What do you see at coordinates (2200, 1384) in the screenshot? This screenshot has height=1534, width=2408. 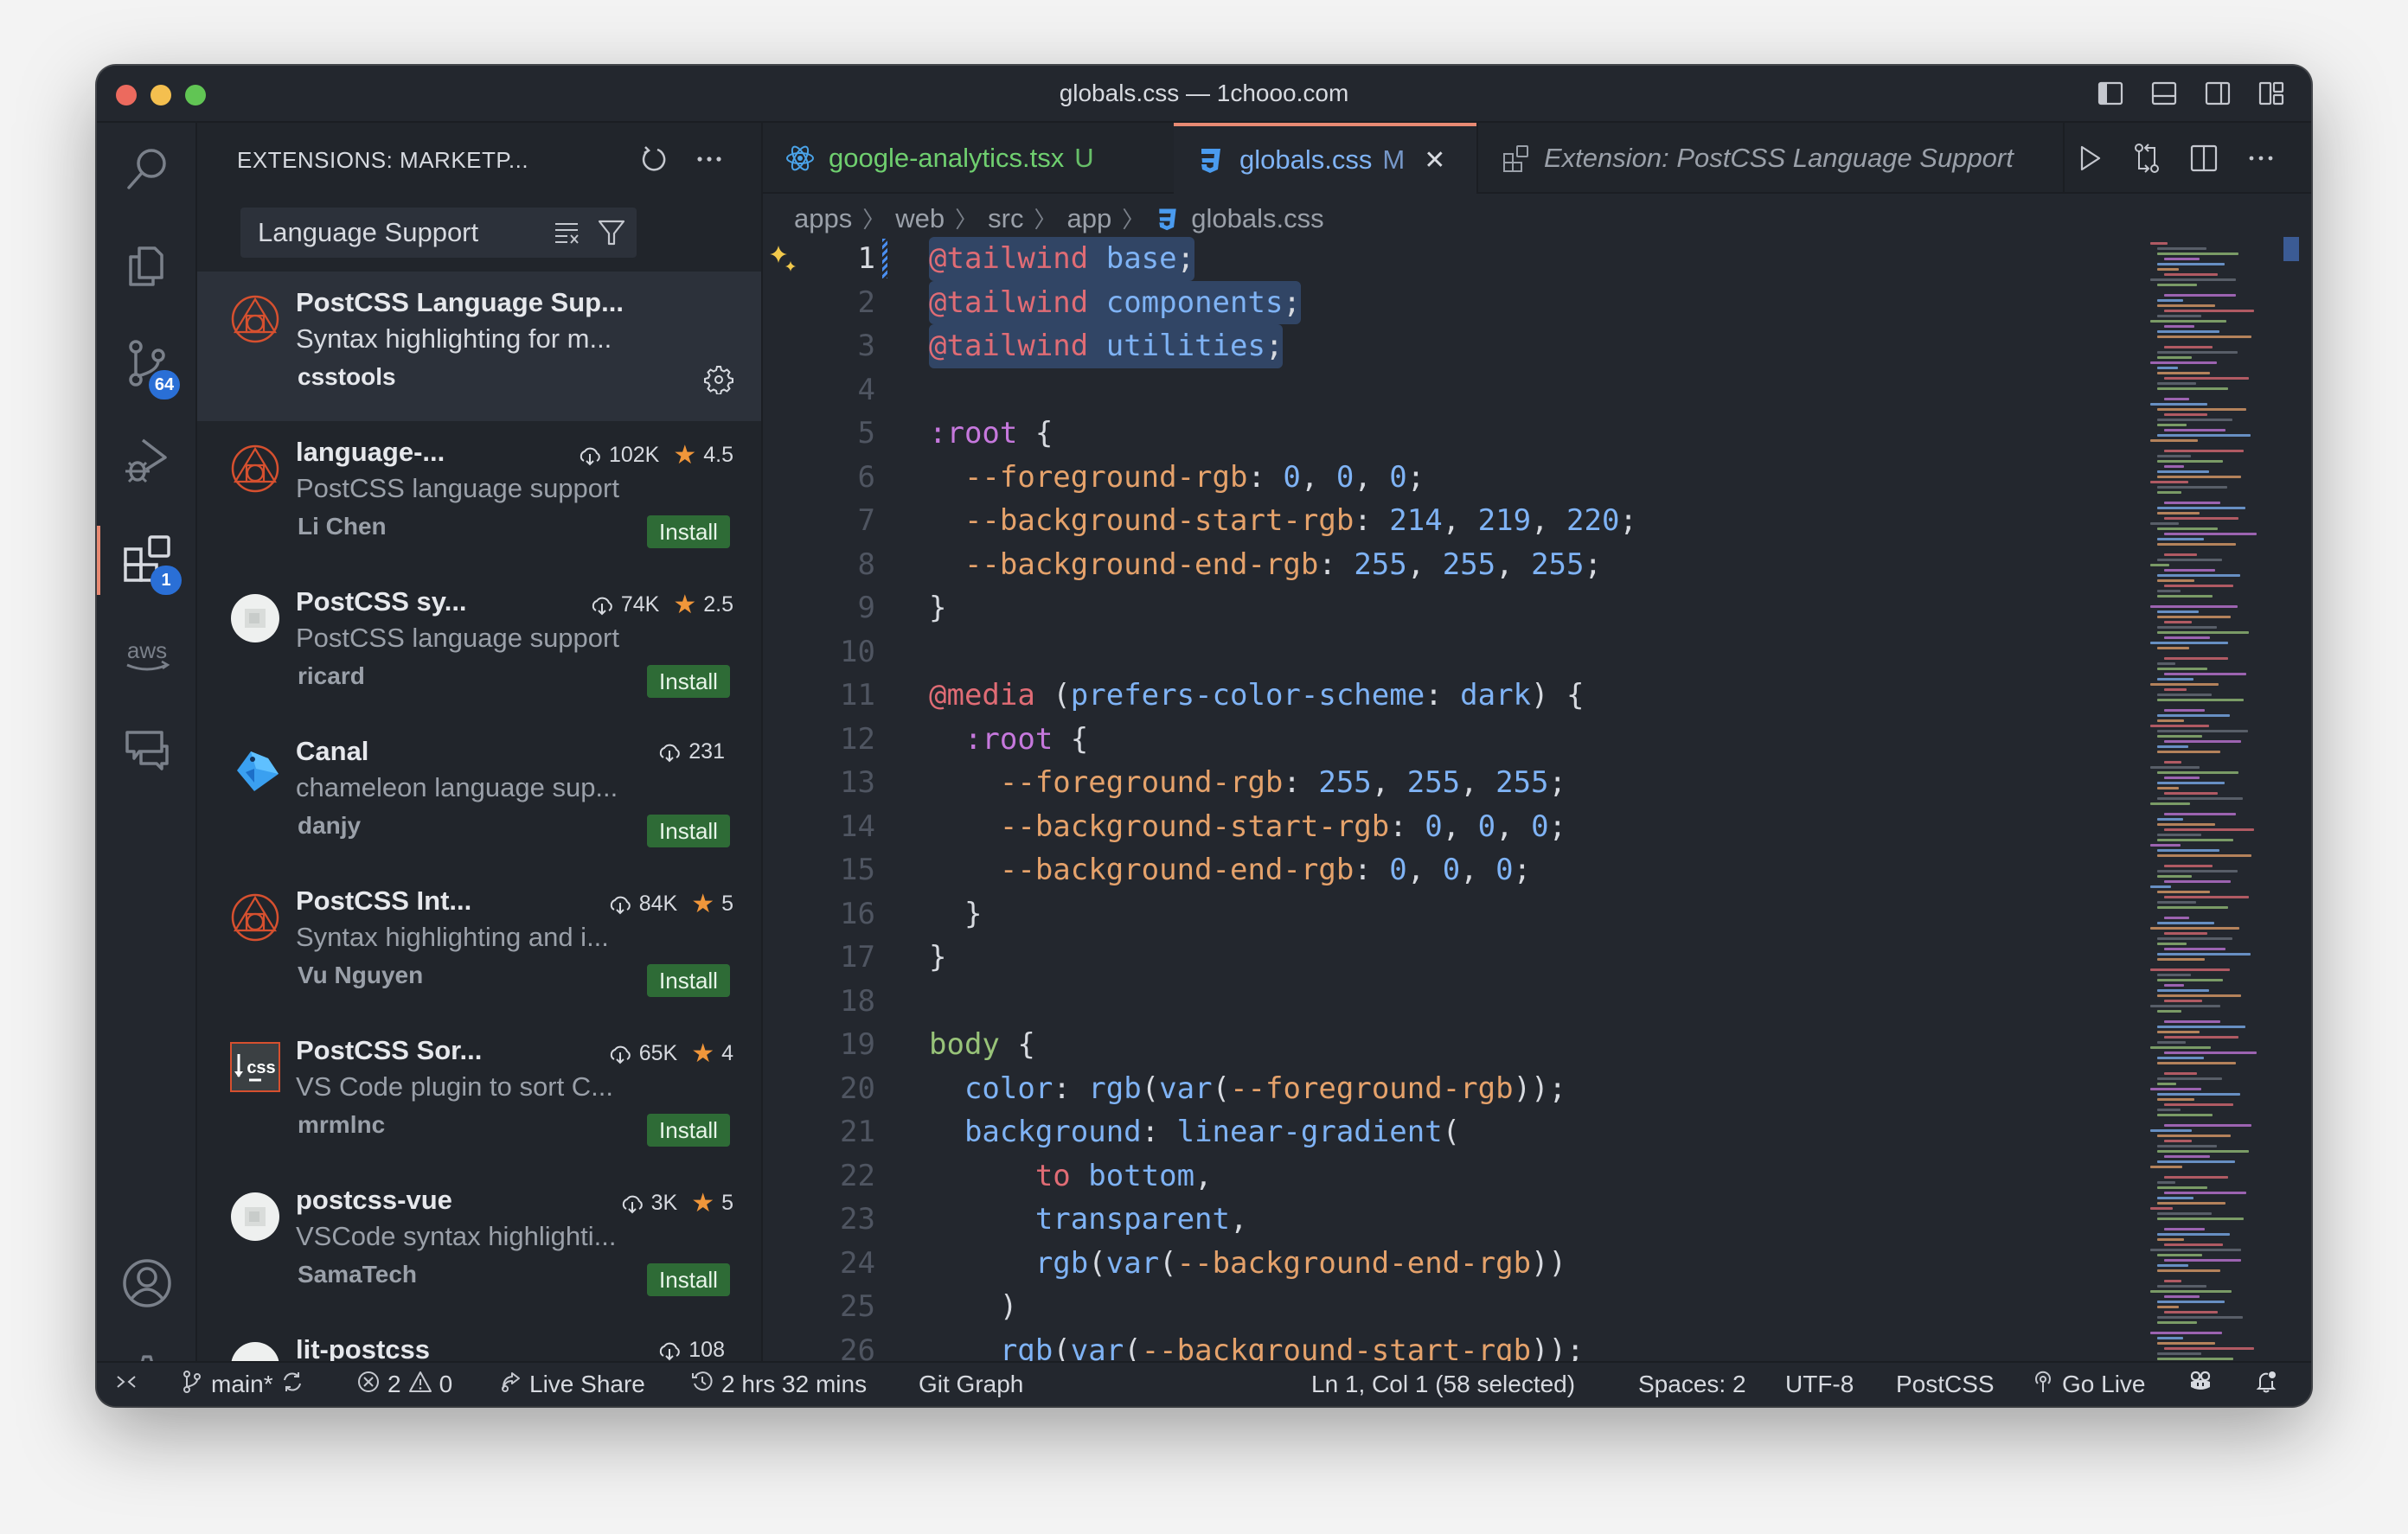 I see `copilot-button` at bounding box center [2200, 1384].